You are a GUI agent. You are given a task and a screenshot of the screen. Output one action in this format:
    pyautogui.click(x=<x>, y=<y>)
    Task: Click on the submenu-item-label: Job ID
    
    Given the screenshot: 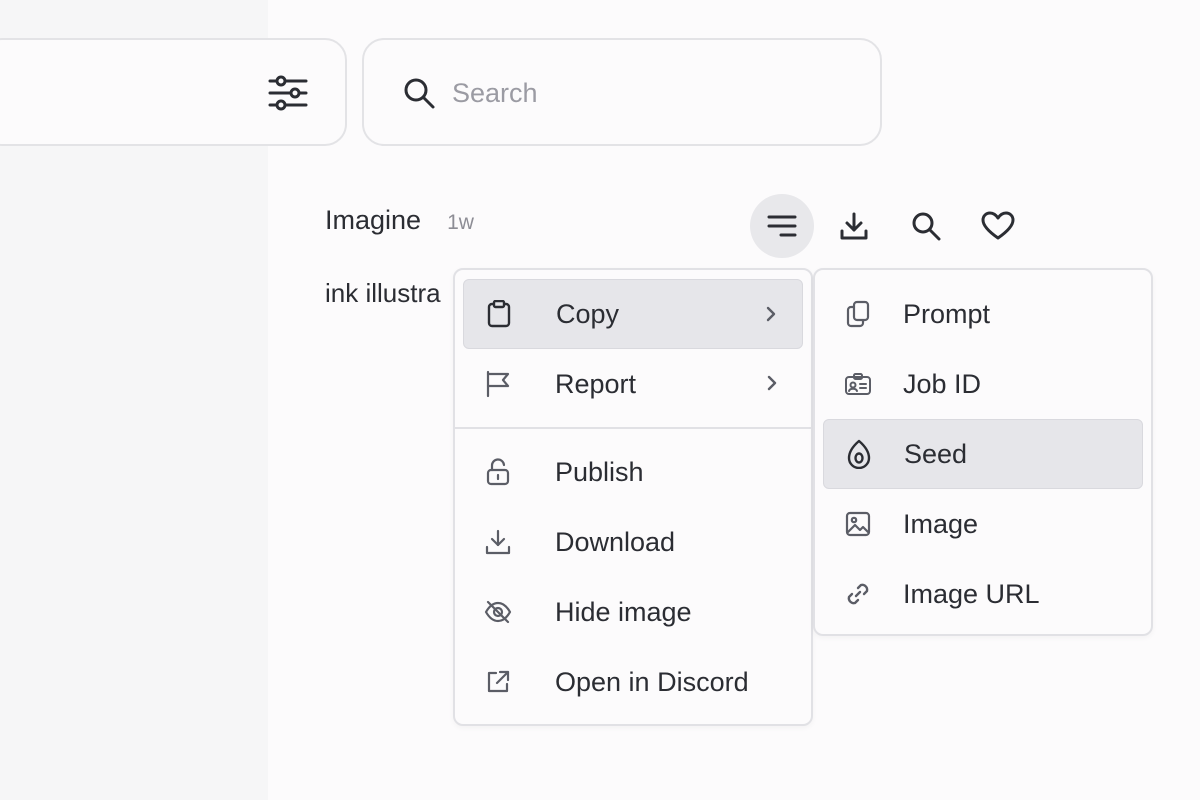 What is the action you would take?
    pyautogui.click(x=942, y=383)
    